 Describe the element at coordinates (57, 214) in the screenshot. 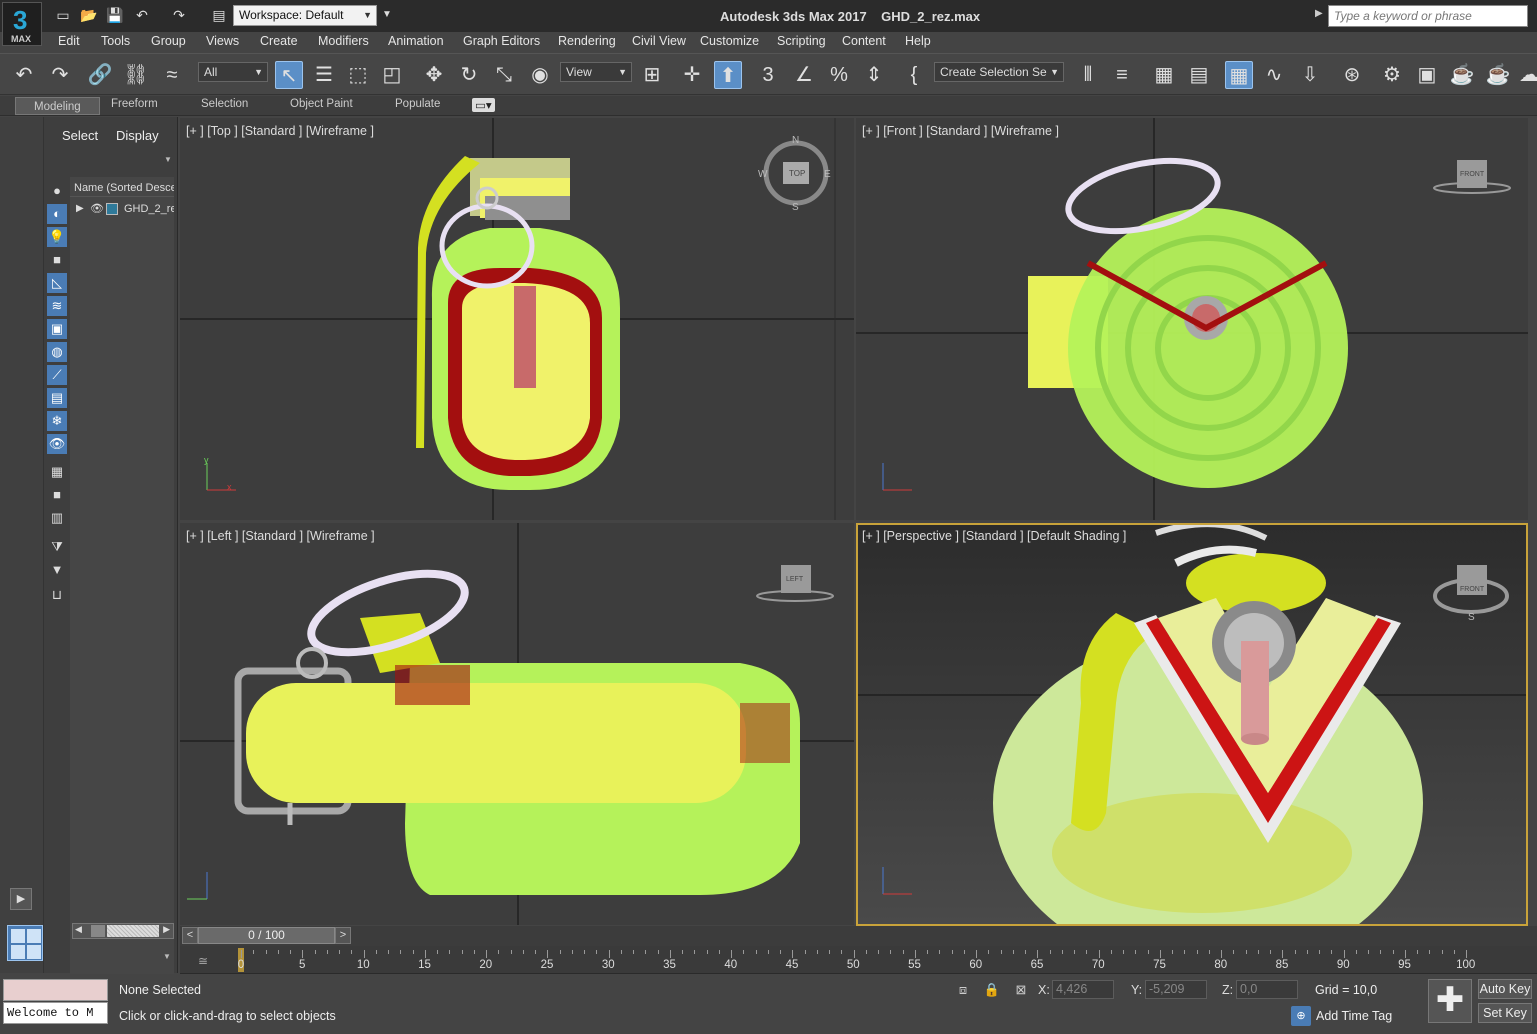

I see `display-geometry-icon: ◐` at that location.